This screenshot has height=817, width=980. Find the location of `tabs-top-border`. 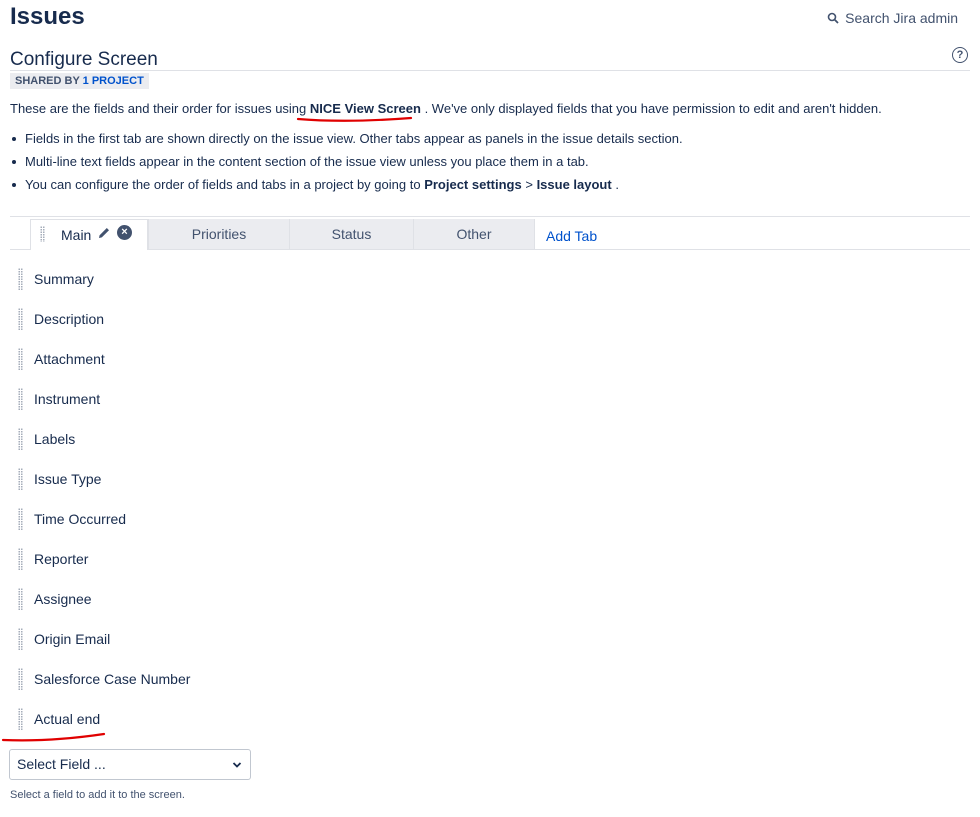

tabs-top-border is located at coordinates (490, 216).